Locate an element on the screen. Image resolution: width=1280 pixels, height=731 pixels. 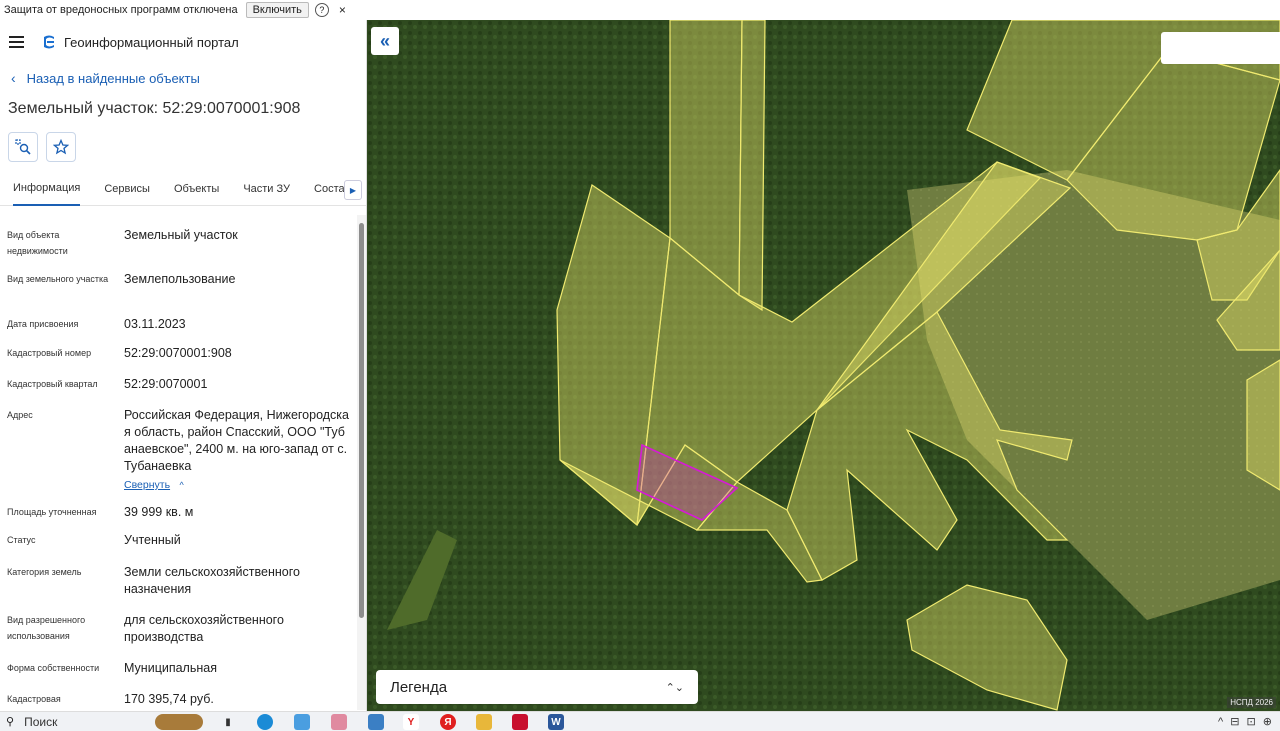
property-value: Земли сельскохозяйственного назначения is located at coordinates (212, 580).